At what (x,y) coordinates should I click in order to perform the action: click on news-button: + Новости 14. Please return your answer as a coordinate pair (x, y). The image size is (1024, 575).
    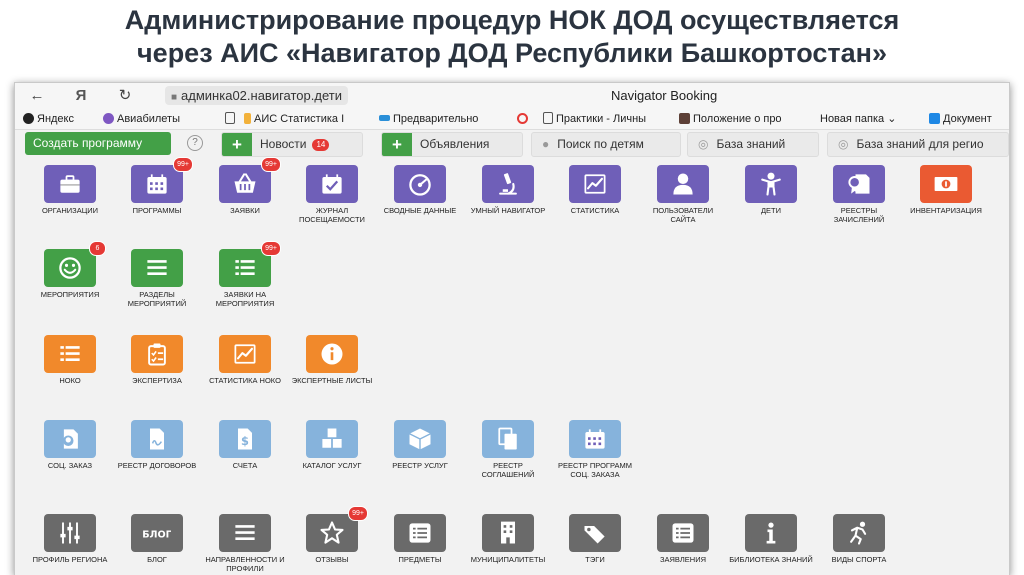
    Looking at the image, I should click on (292, 144).